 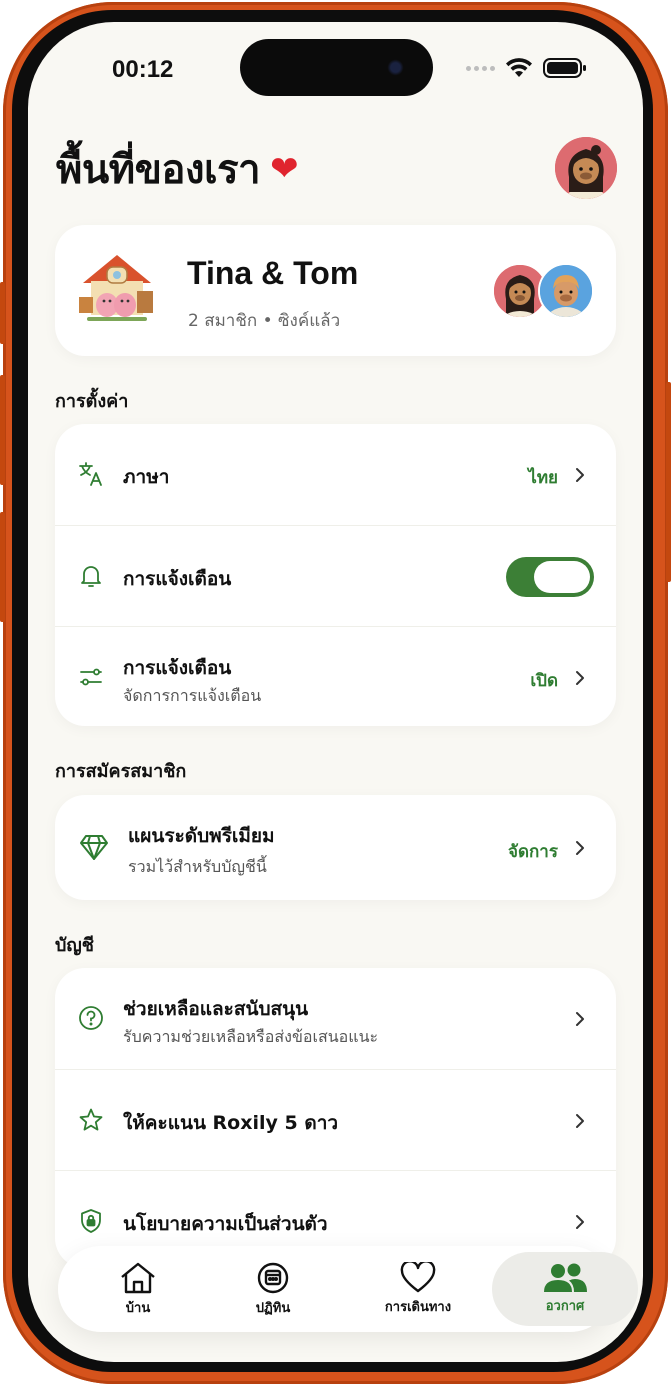 What do you see at coordinates (544, 681) in the screenshot?
I see `notifications-manage-value: เปิด` at bounding box center [544, 681].